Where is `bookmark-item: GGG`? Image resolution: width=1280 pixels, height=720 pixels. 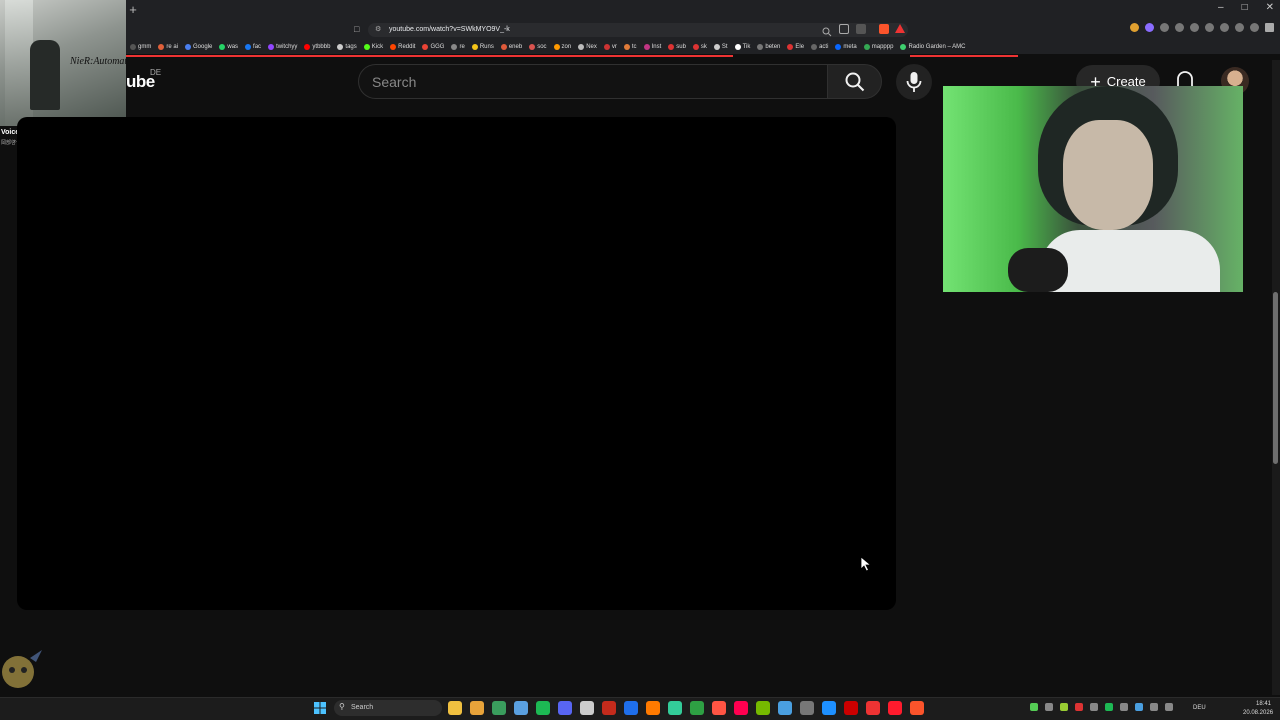 bookmark-item: GGG is located at coordinates (433, 47).